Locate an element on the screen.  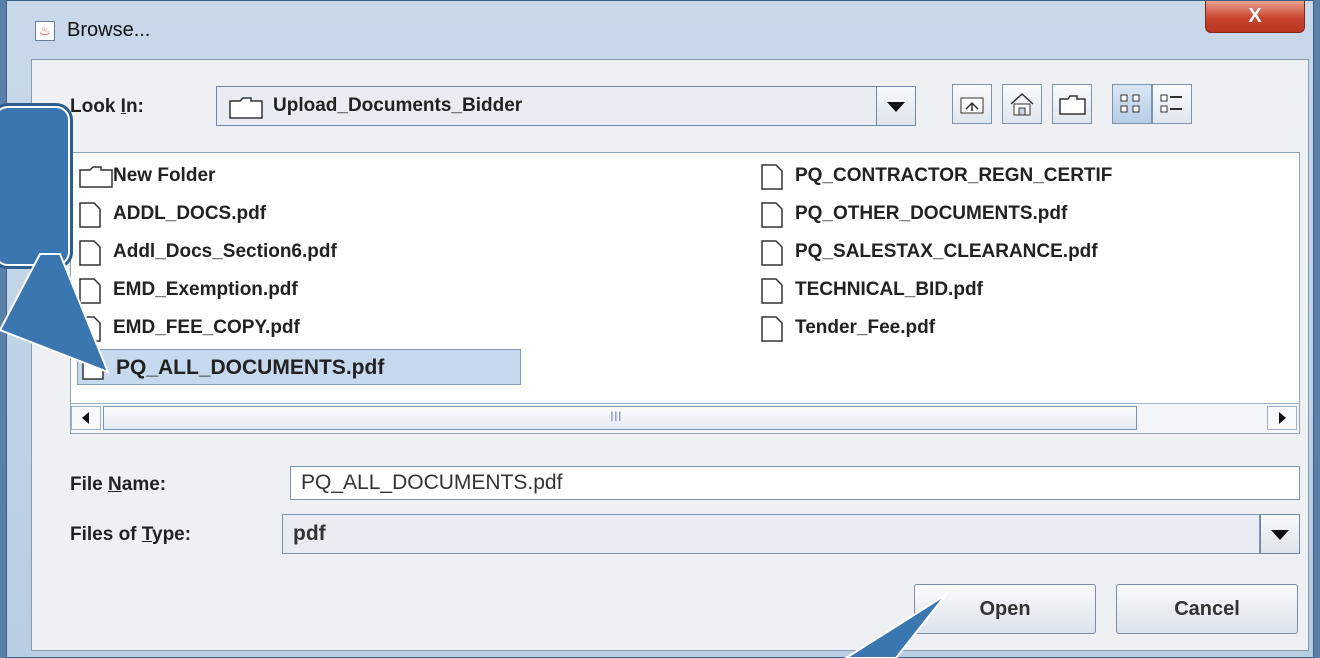
callout-pointer-open is located at coordinates (896, 624).